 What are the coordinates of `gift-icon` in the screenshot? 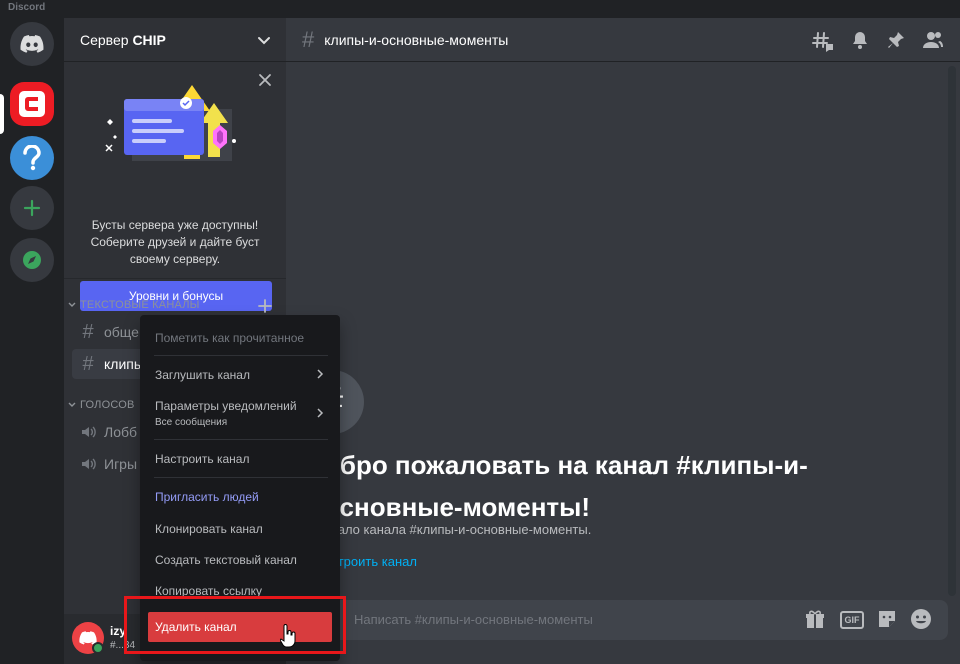 It's located at (815, 619).